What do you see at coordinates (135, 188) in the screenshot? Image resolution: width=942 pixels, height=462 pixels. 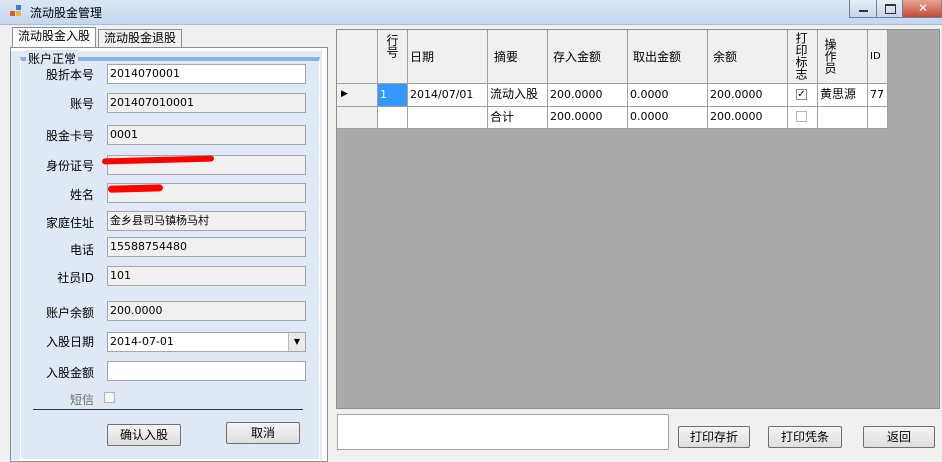 I see `redaction-scribble` at bounding box center [135, 188].